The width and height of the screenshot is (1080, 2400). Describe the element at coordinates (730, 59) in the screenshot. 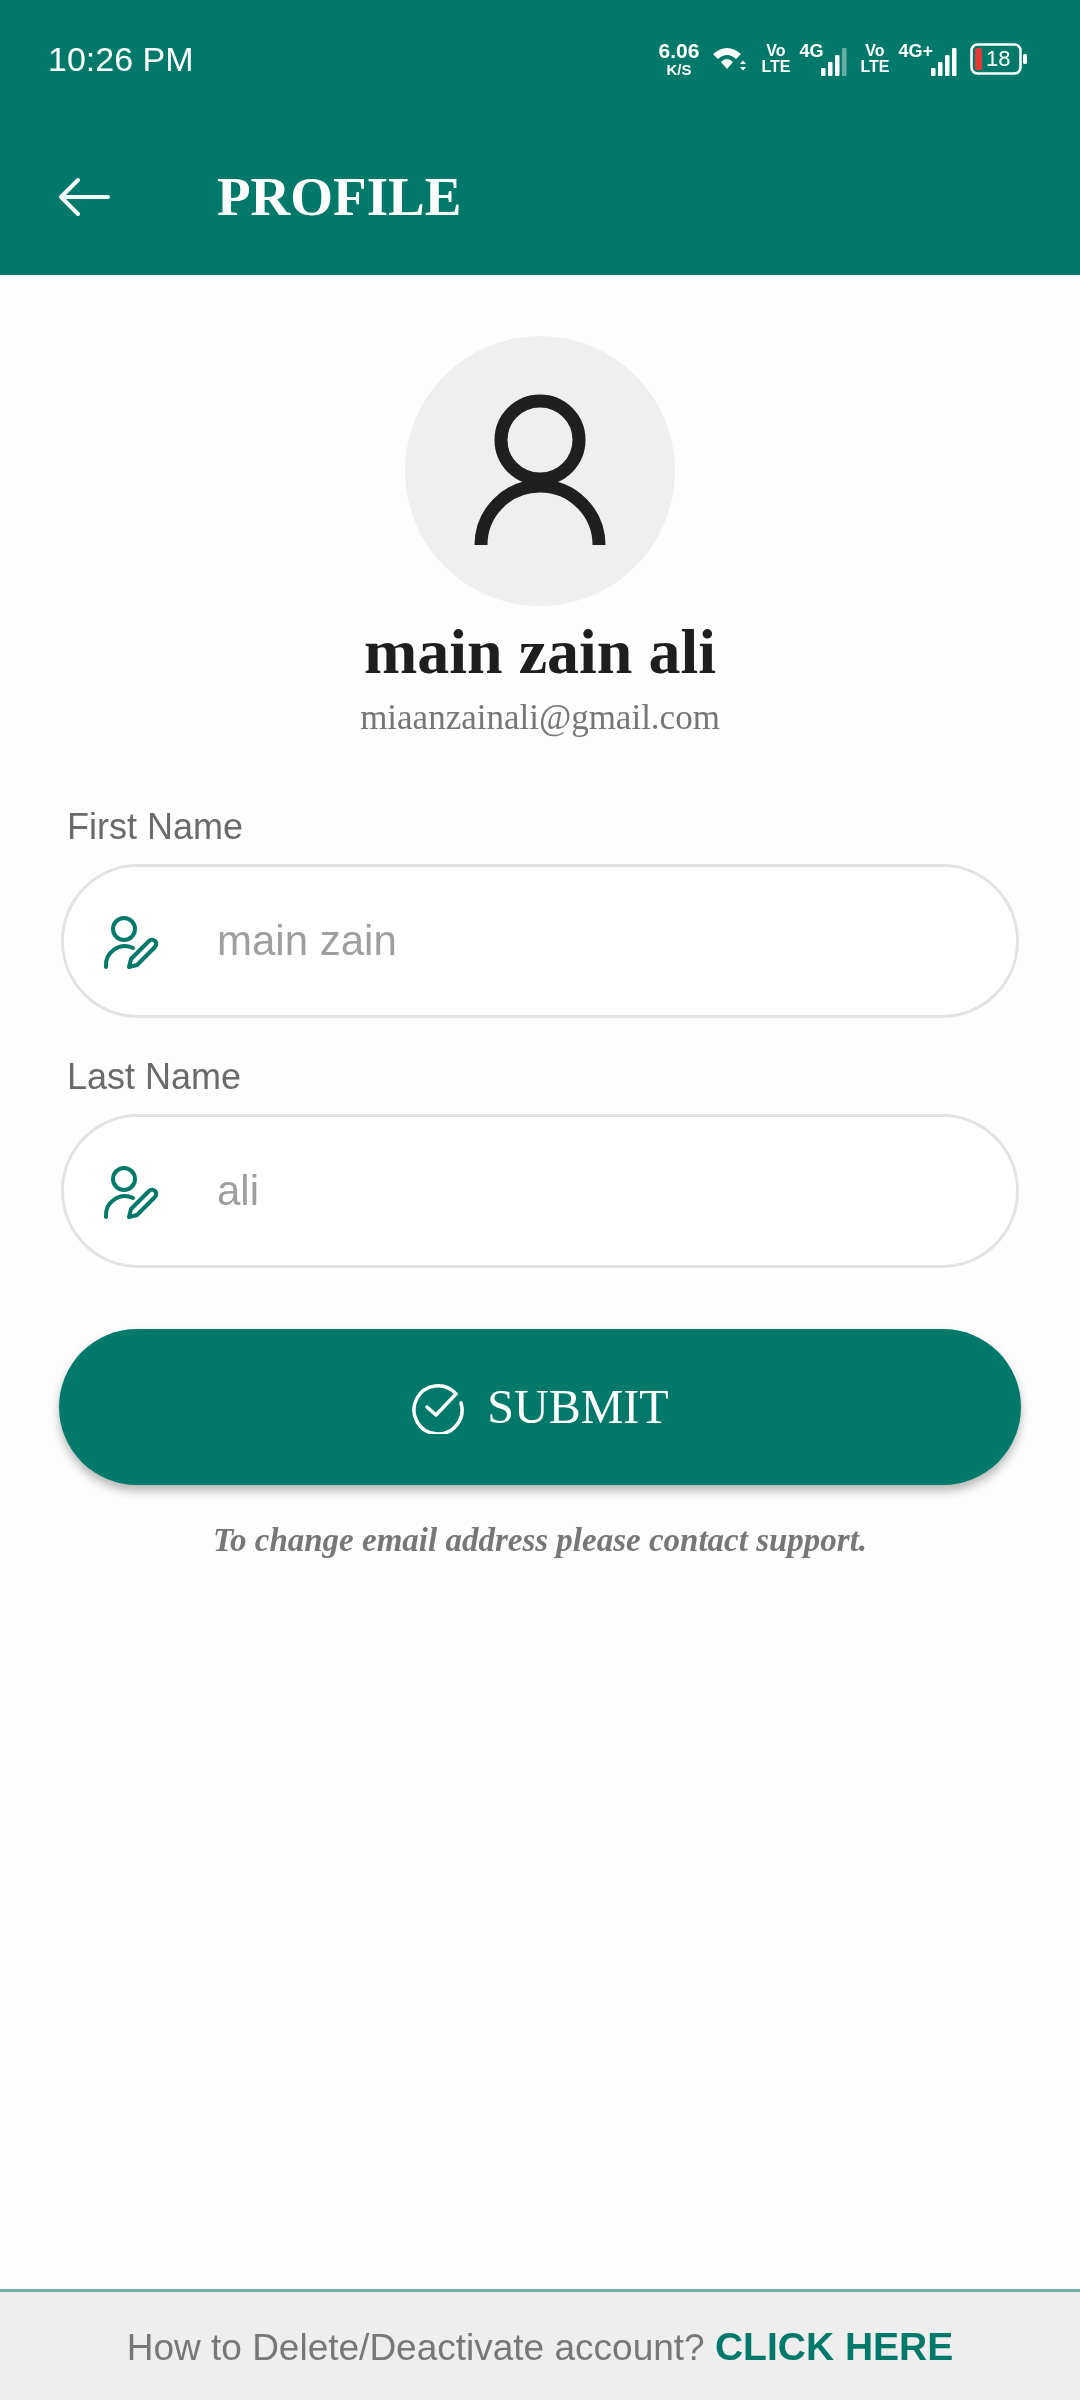

I see `wifi-icon` at that location.